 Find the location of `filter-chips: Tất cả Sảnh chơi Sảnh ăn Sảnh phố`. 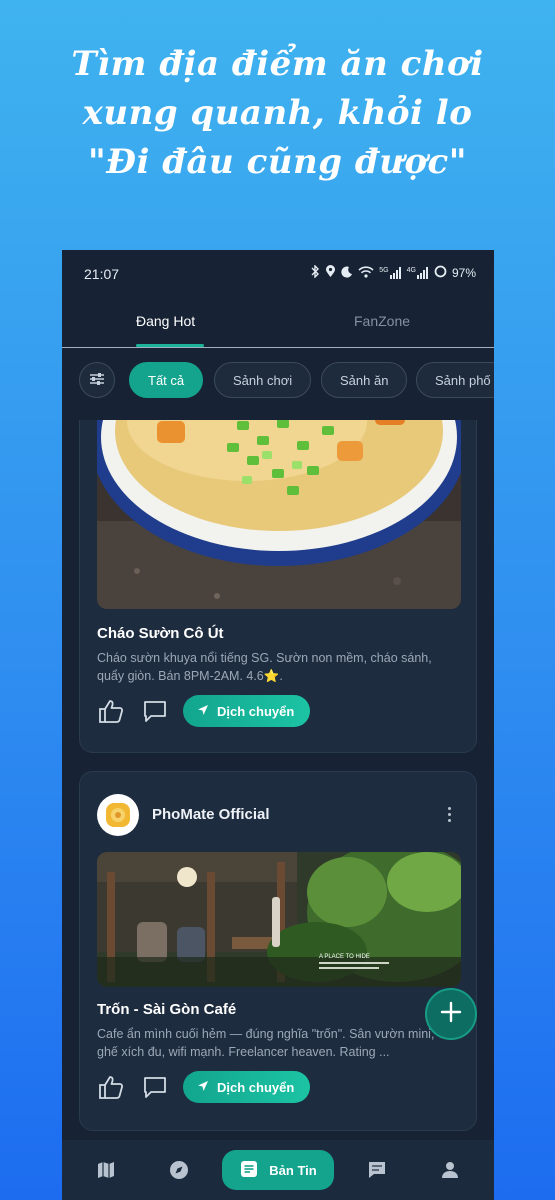

filter-chips: Tất cả Sảnh chơi Sảnh ăn Sảnh phố is located at coordinates (278, 380).